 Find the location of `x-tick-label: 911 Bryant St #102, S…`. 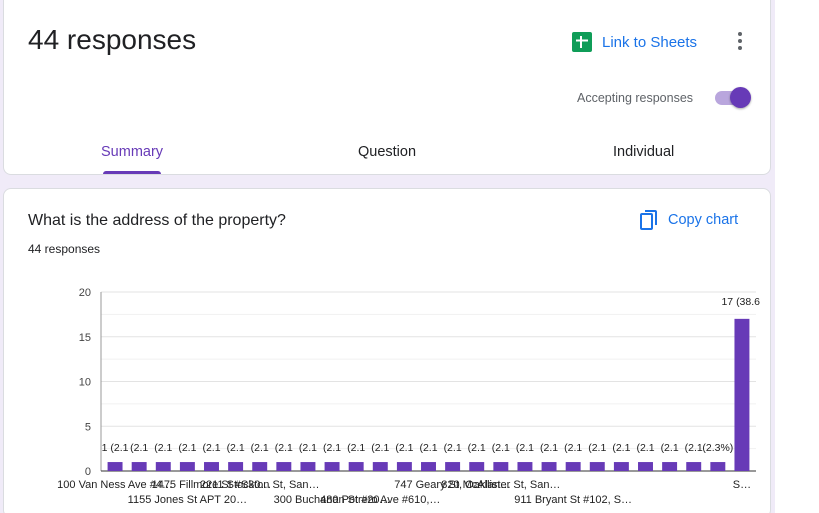

x-tick-label: 911 Bryant St #102, S… is located at coordinates (573, 500).